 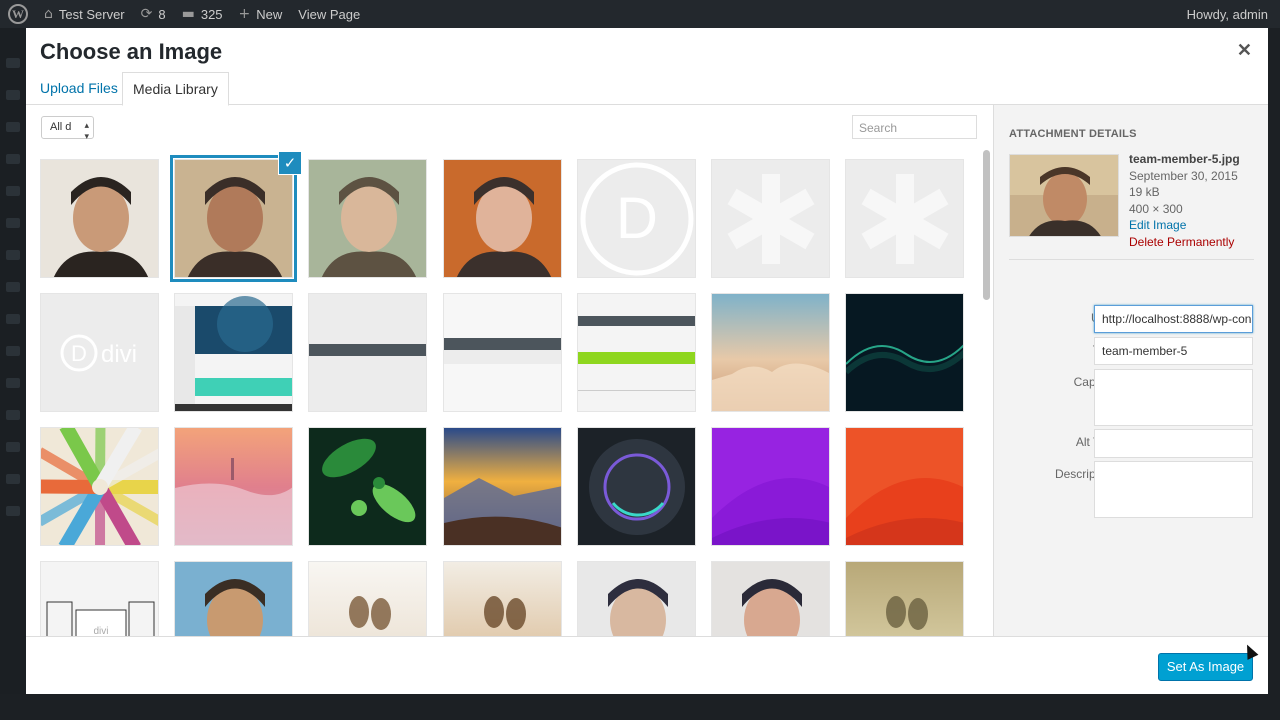 What do you see at coordinates (162, 14) in the screenshot?
I see `updates-count: 8` at bounding box center [162, 14].